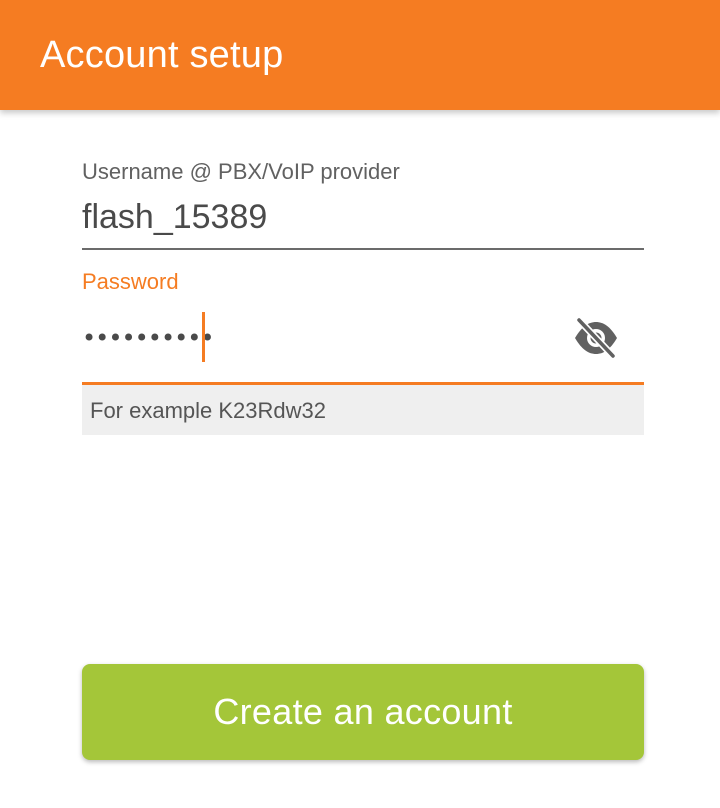 Image resolution: width=720 pixels, height=808 pixels. I want to click on eye-off-icon, so click(596, 338).